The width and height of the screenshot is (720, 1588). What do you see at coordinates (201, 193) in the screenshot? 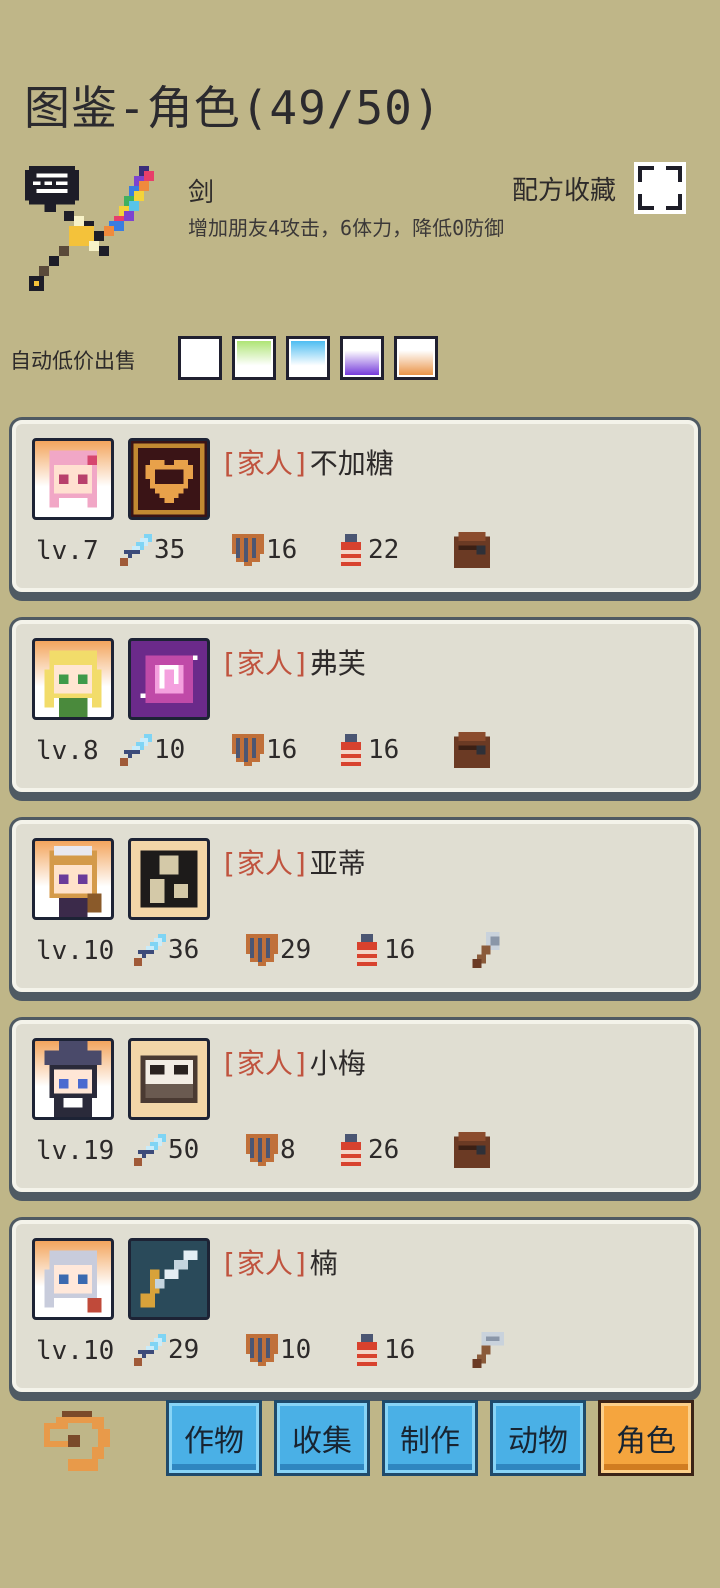
I see `item-name: 剑` at bounding box center [201, 193].